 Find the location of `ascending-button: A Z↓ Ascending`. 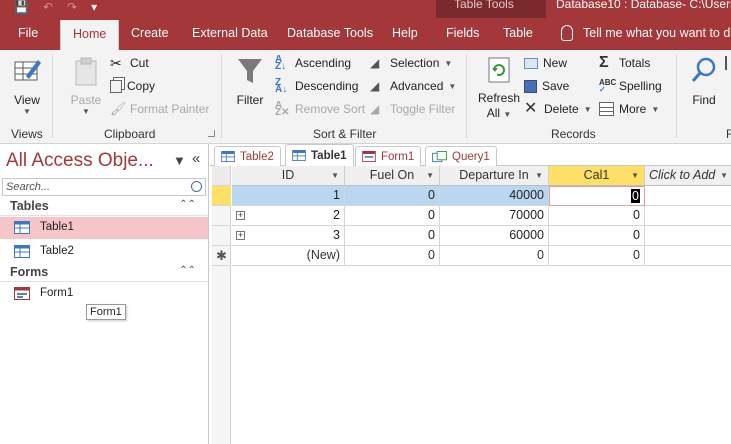

ascending-button: A Z↓ Ascending is located at coordinates (313, 63).